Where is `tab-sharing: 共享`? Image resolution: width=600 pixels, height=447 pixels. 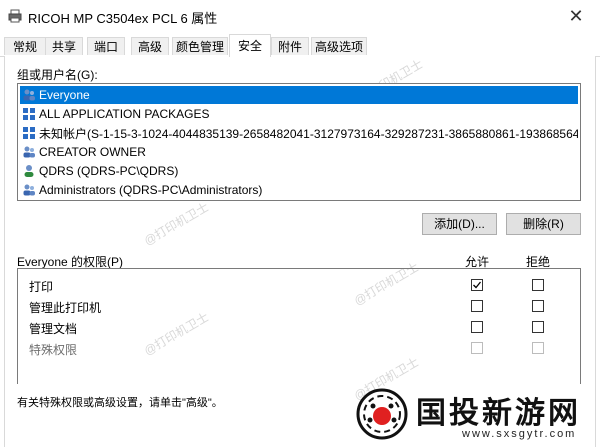 tab-sharing: 共享 is located at coordinates (64, 46).